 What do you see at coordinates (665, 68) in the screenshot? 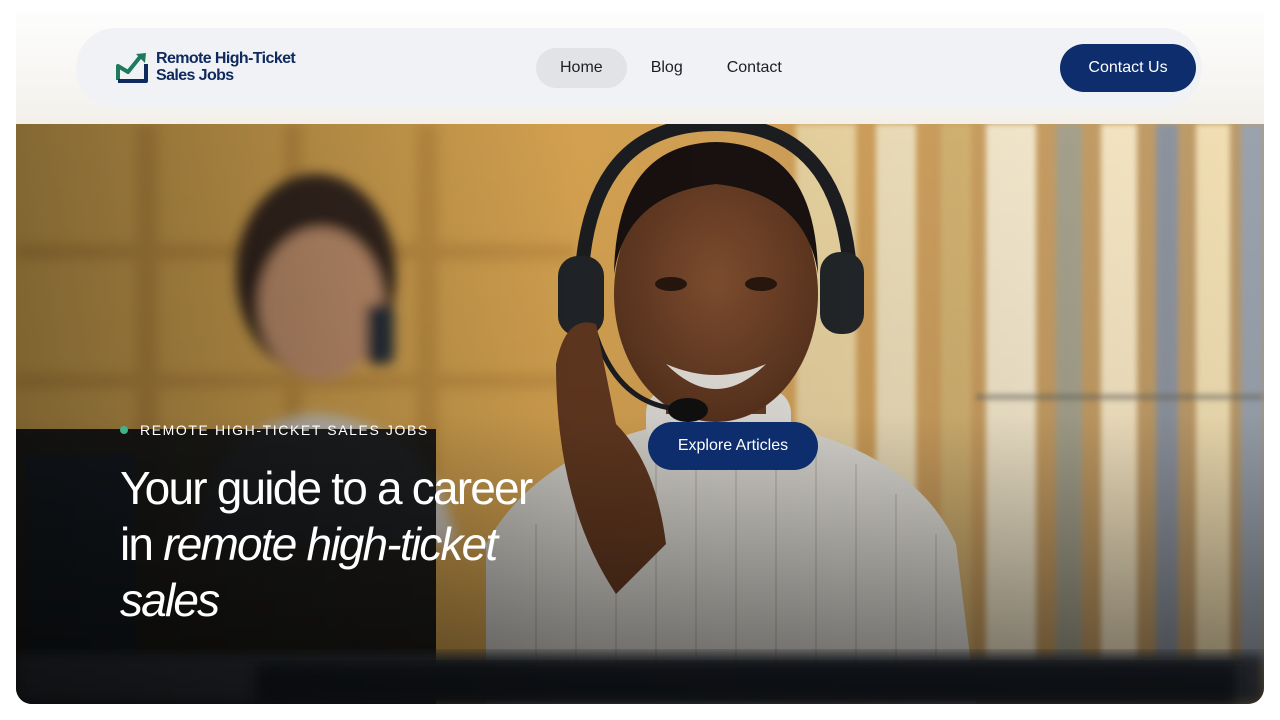
I see `nav-blog: Blog` at bounding box center [665, 68].